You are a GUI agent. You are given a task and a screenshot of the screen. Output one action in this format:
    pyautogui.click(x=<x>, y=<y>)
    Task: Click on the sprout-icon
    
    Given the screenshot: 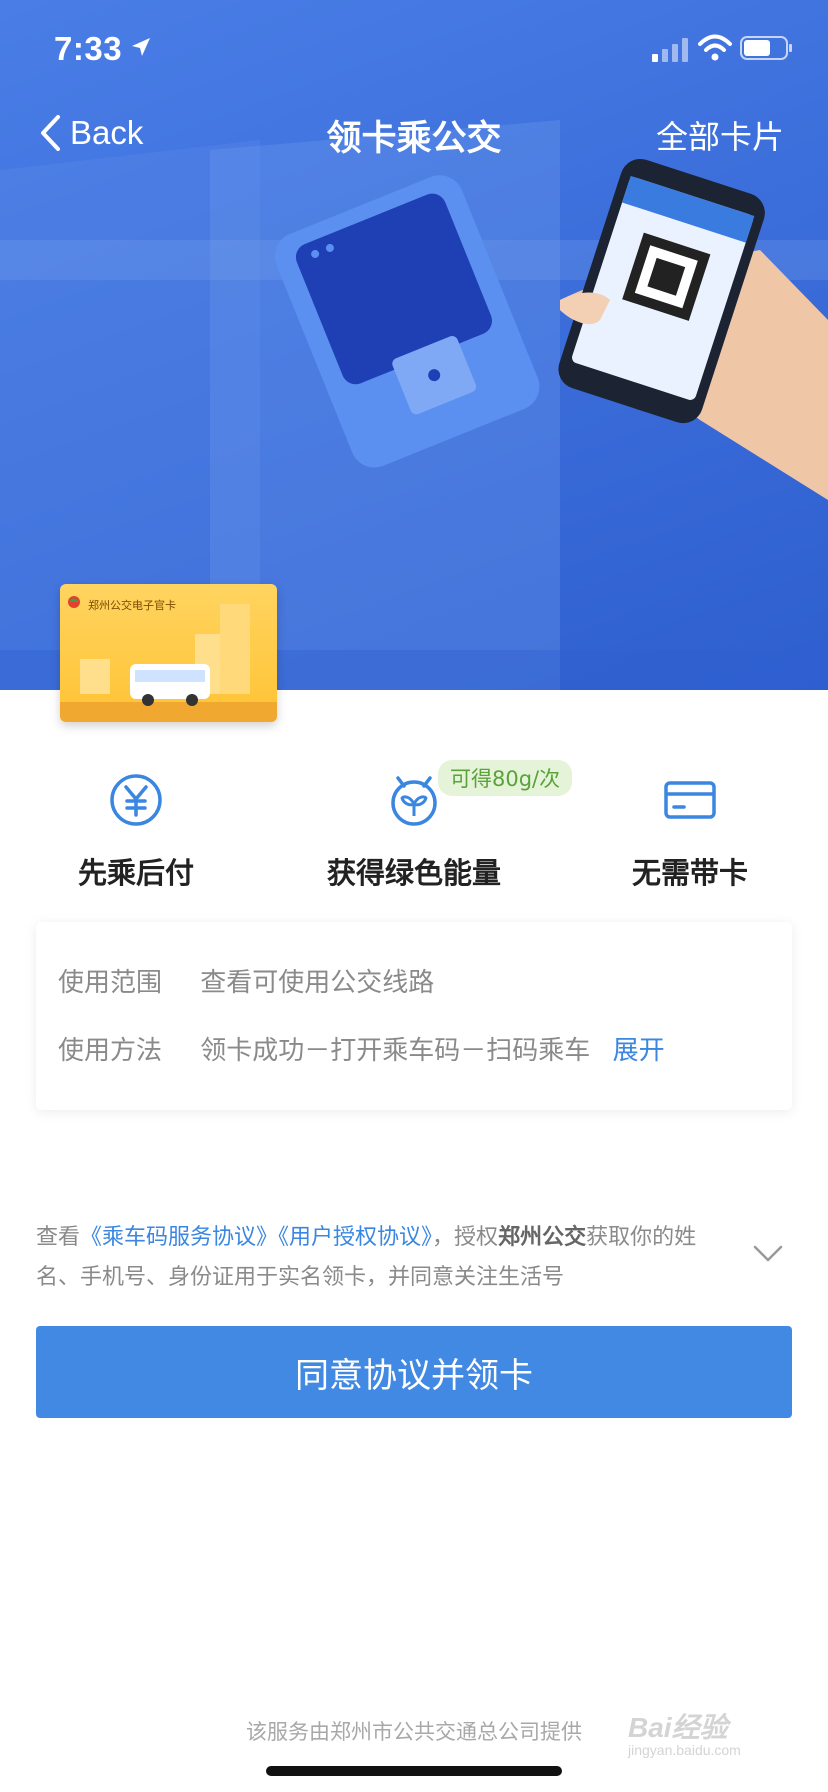 What is the action you would take?
    pyautogui.click(x=414, y=801)
    